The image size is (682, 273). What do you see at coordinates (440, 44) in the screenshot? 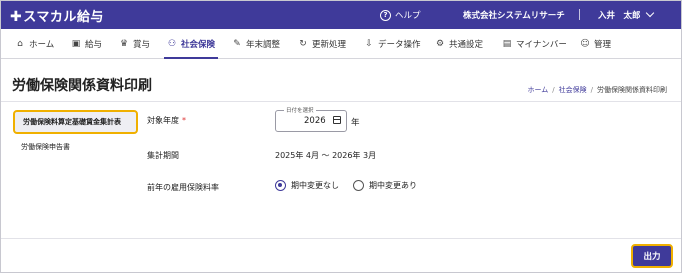
I see `gear-icon: ⚙` at bounding box center [440, 44].